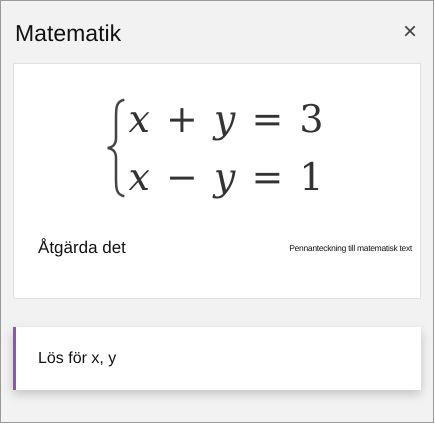 The height and width of the screenshot is (424, 435). I want to click on equation: x + y = 3, so click(226, 119).